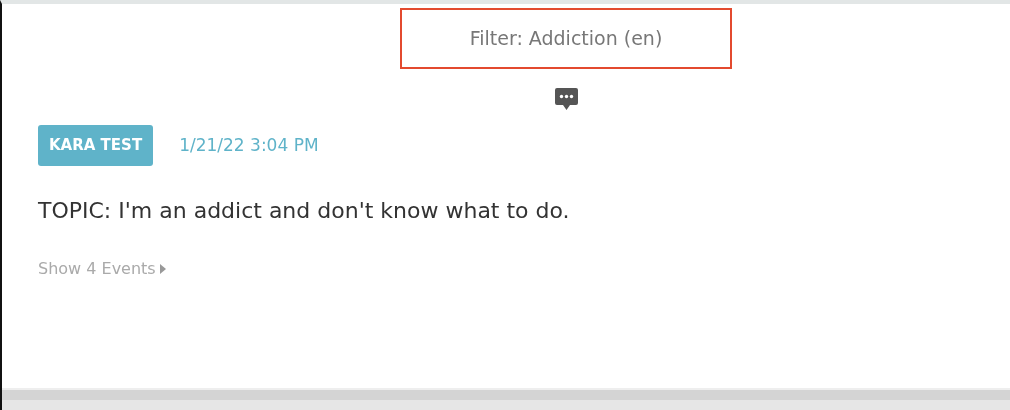 The image size is (1010, 410). Describe the element at coordinates (304, 210) in the screenshot. I see `topic-text: TOPIC: I'm an addict and don't know what to do.` at that location.